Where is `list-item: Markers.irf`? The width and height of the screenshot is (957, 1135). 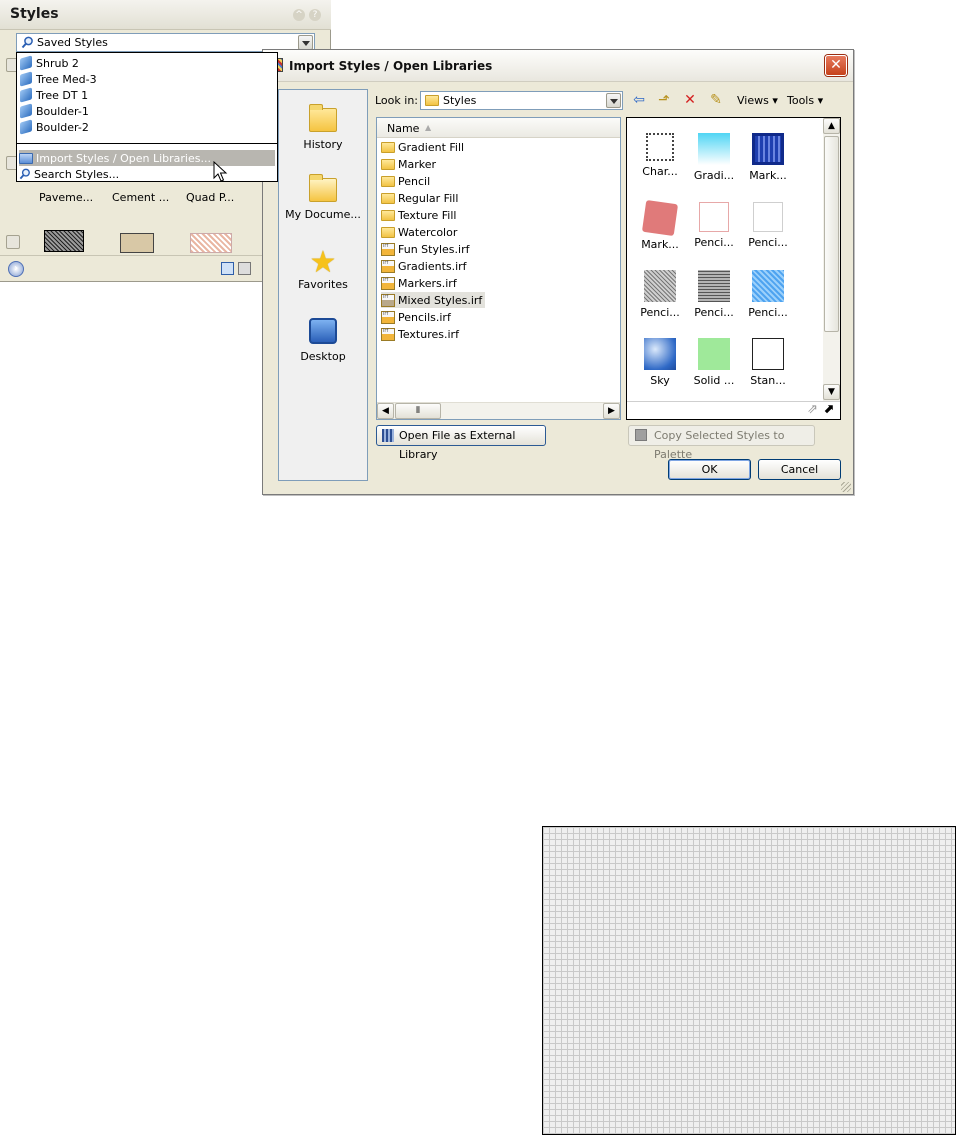
list-item: Markers.irf is located at coordinates (420, 283).